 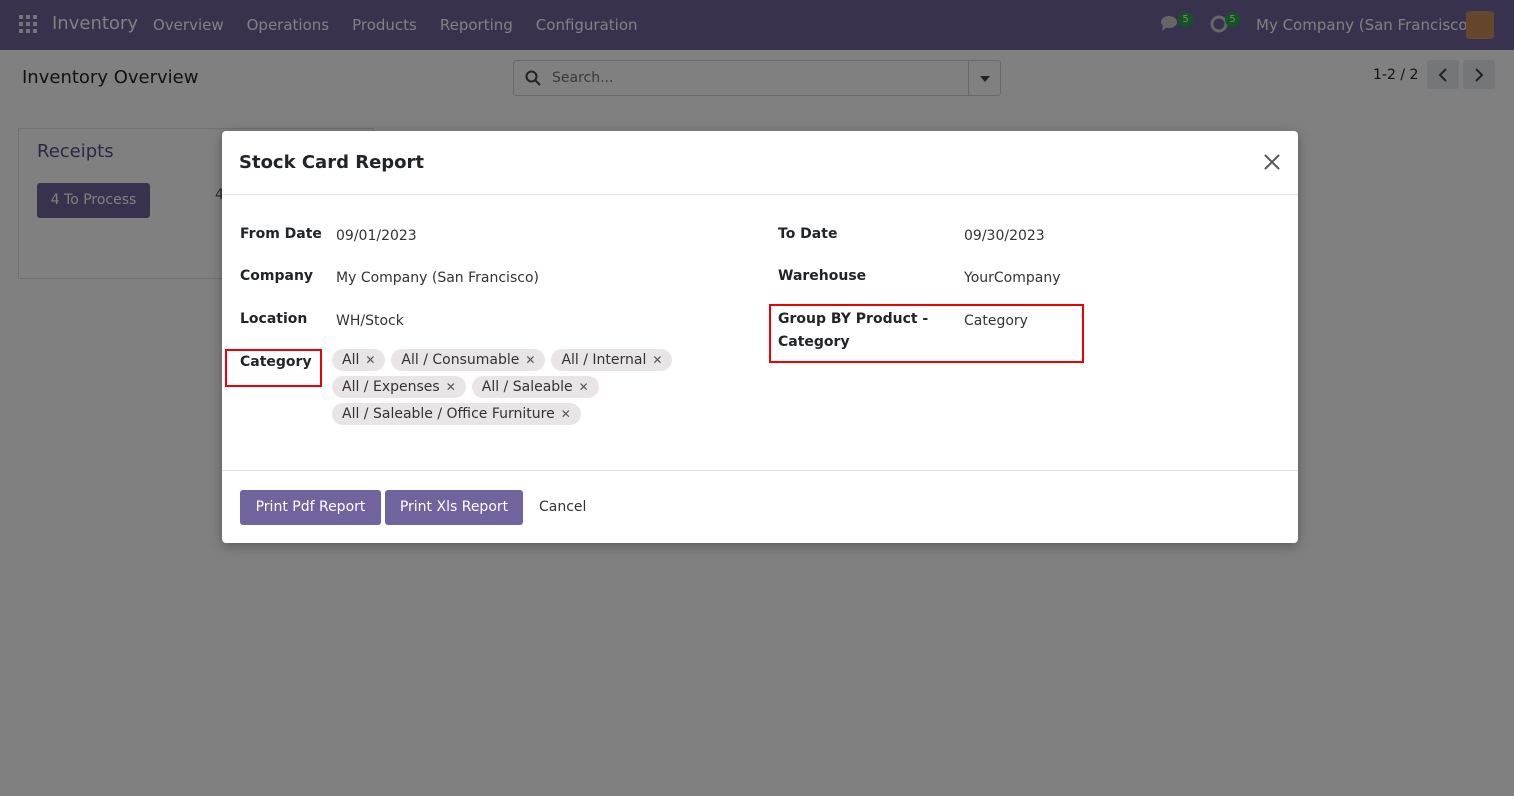 What do you see at coordinates (1396, 75) in the screenshot?
I see `pager-value: 1-2 / 2` at bounding box center [1396, 75].